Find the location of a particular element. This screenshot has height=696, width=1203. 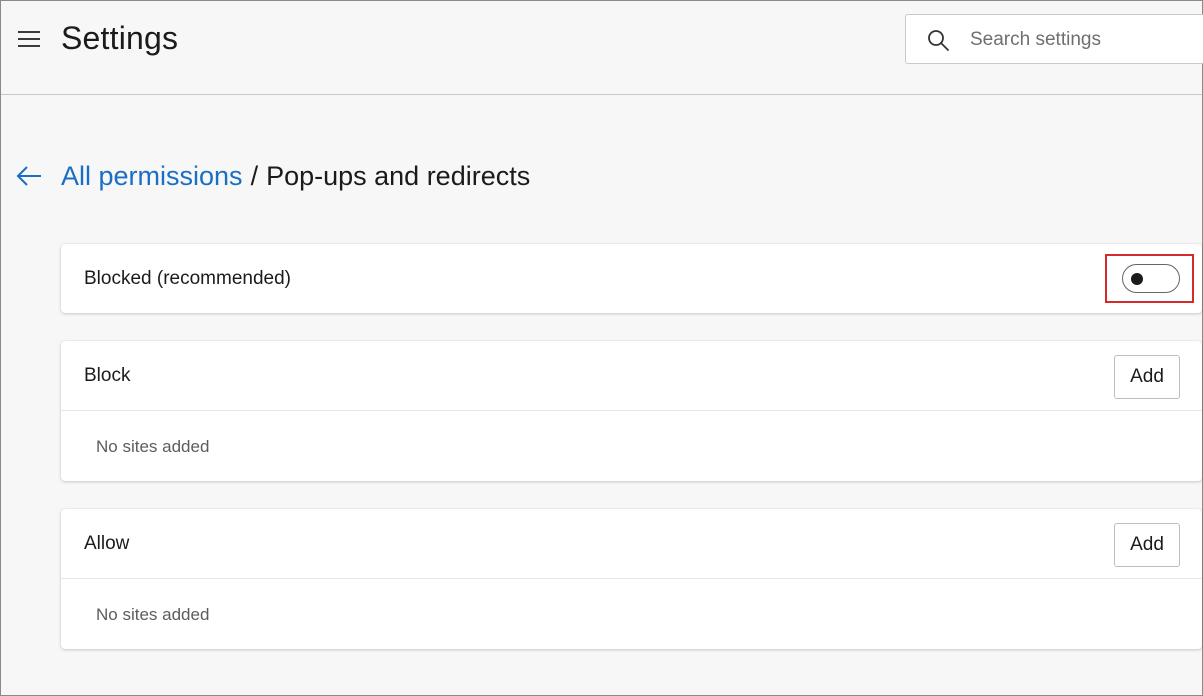

search-input is located at coordinates (1080, 40).